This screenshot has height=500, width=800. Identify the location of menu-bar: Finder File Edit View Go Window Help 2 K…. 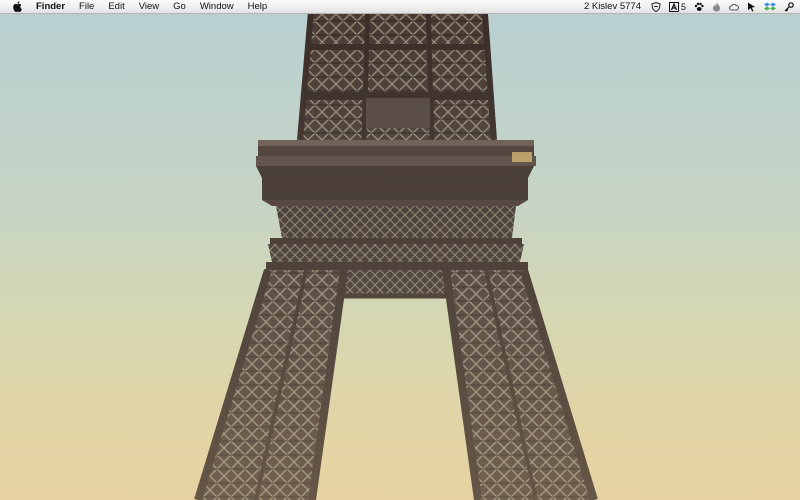
(400, 7).